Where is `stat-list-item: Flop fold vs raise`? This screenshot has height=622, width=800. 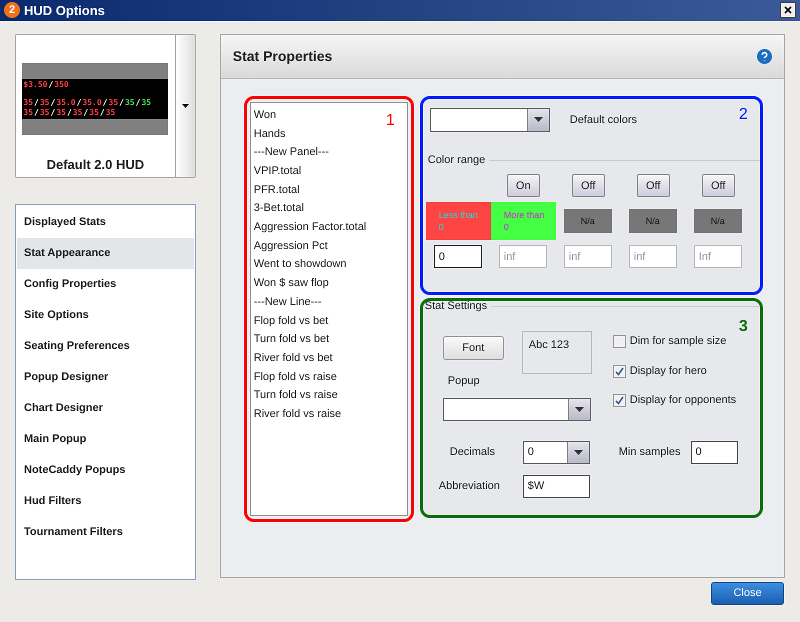
stat-list-item: Flop fold vs raise is located at coordinates (295, 377).